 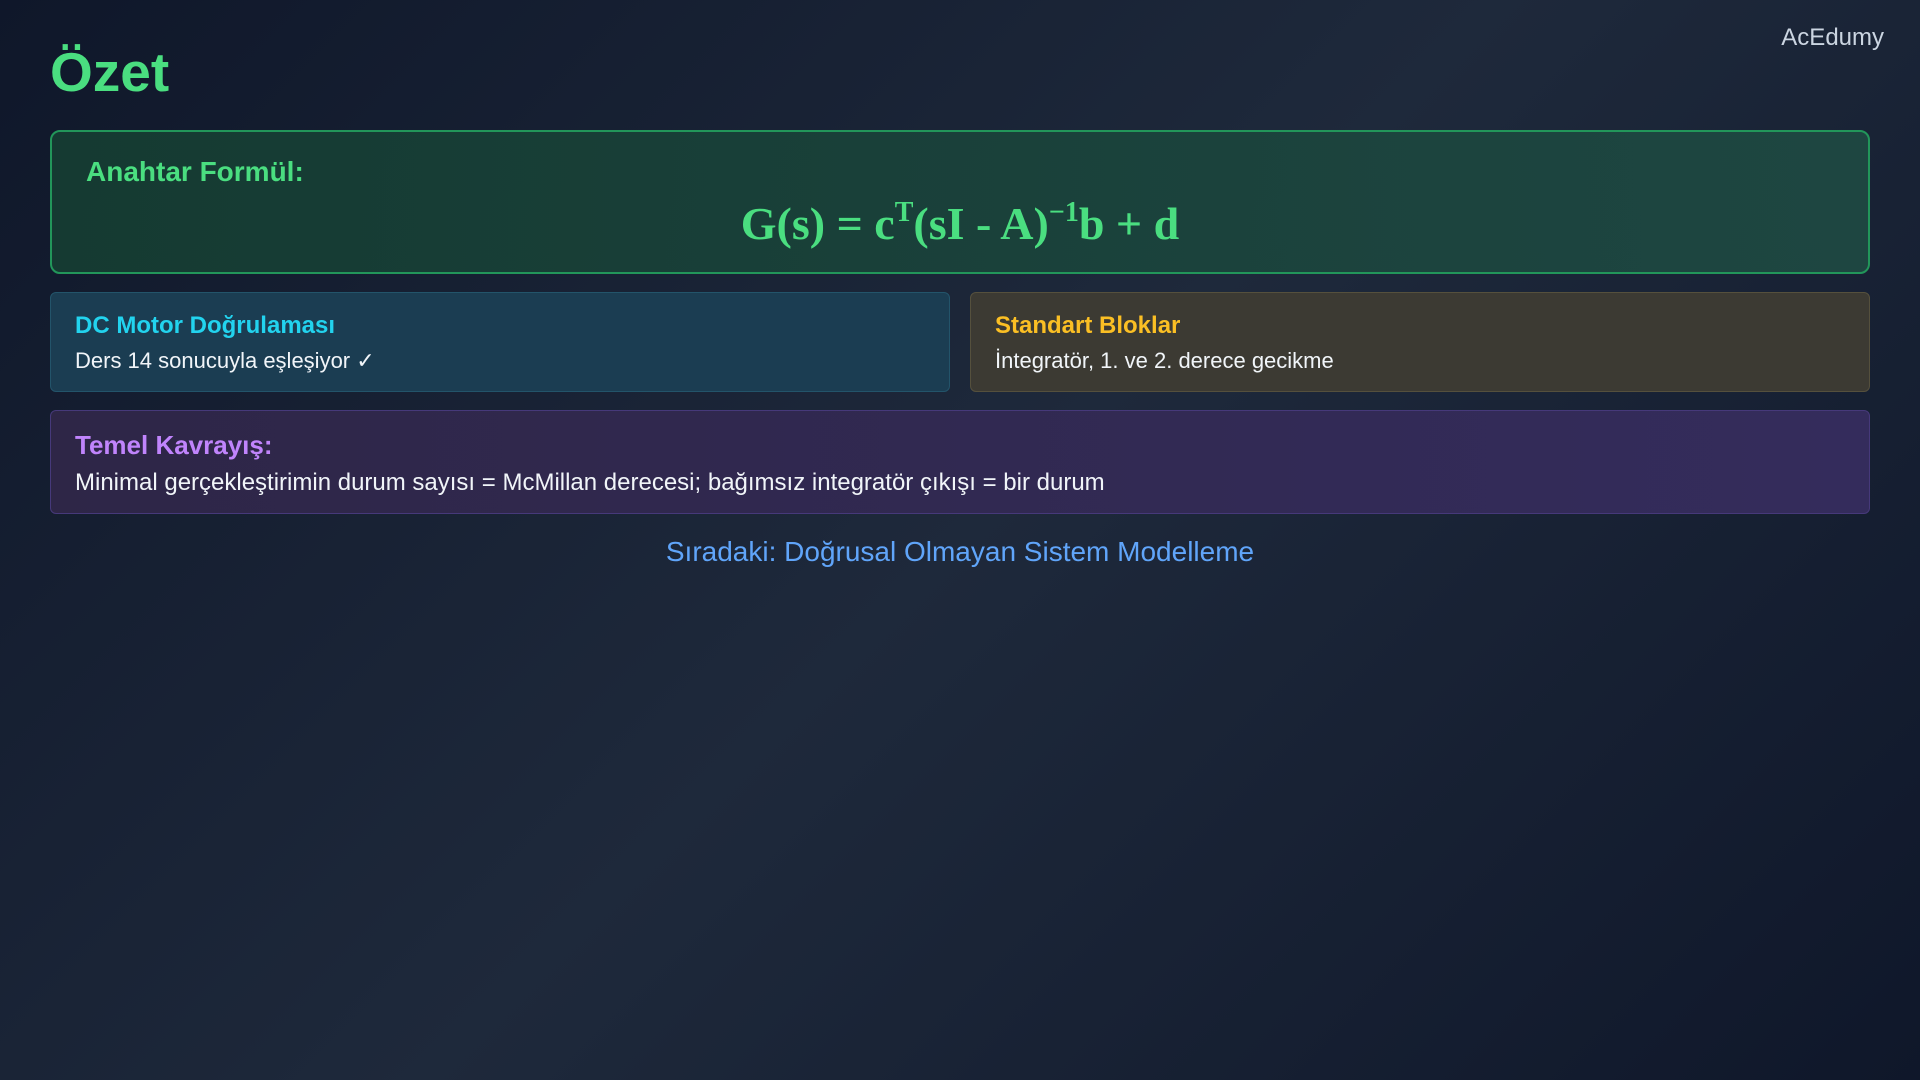 I want to click on formula-label: Anahtar Formül:, so click(x=195, y=171).